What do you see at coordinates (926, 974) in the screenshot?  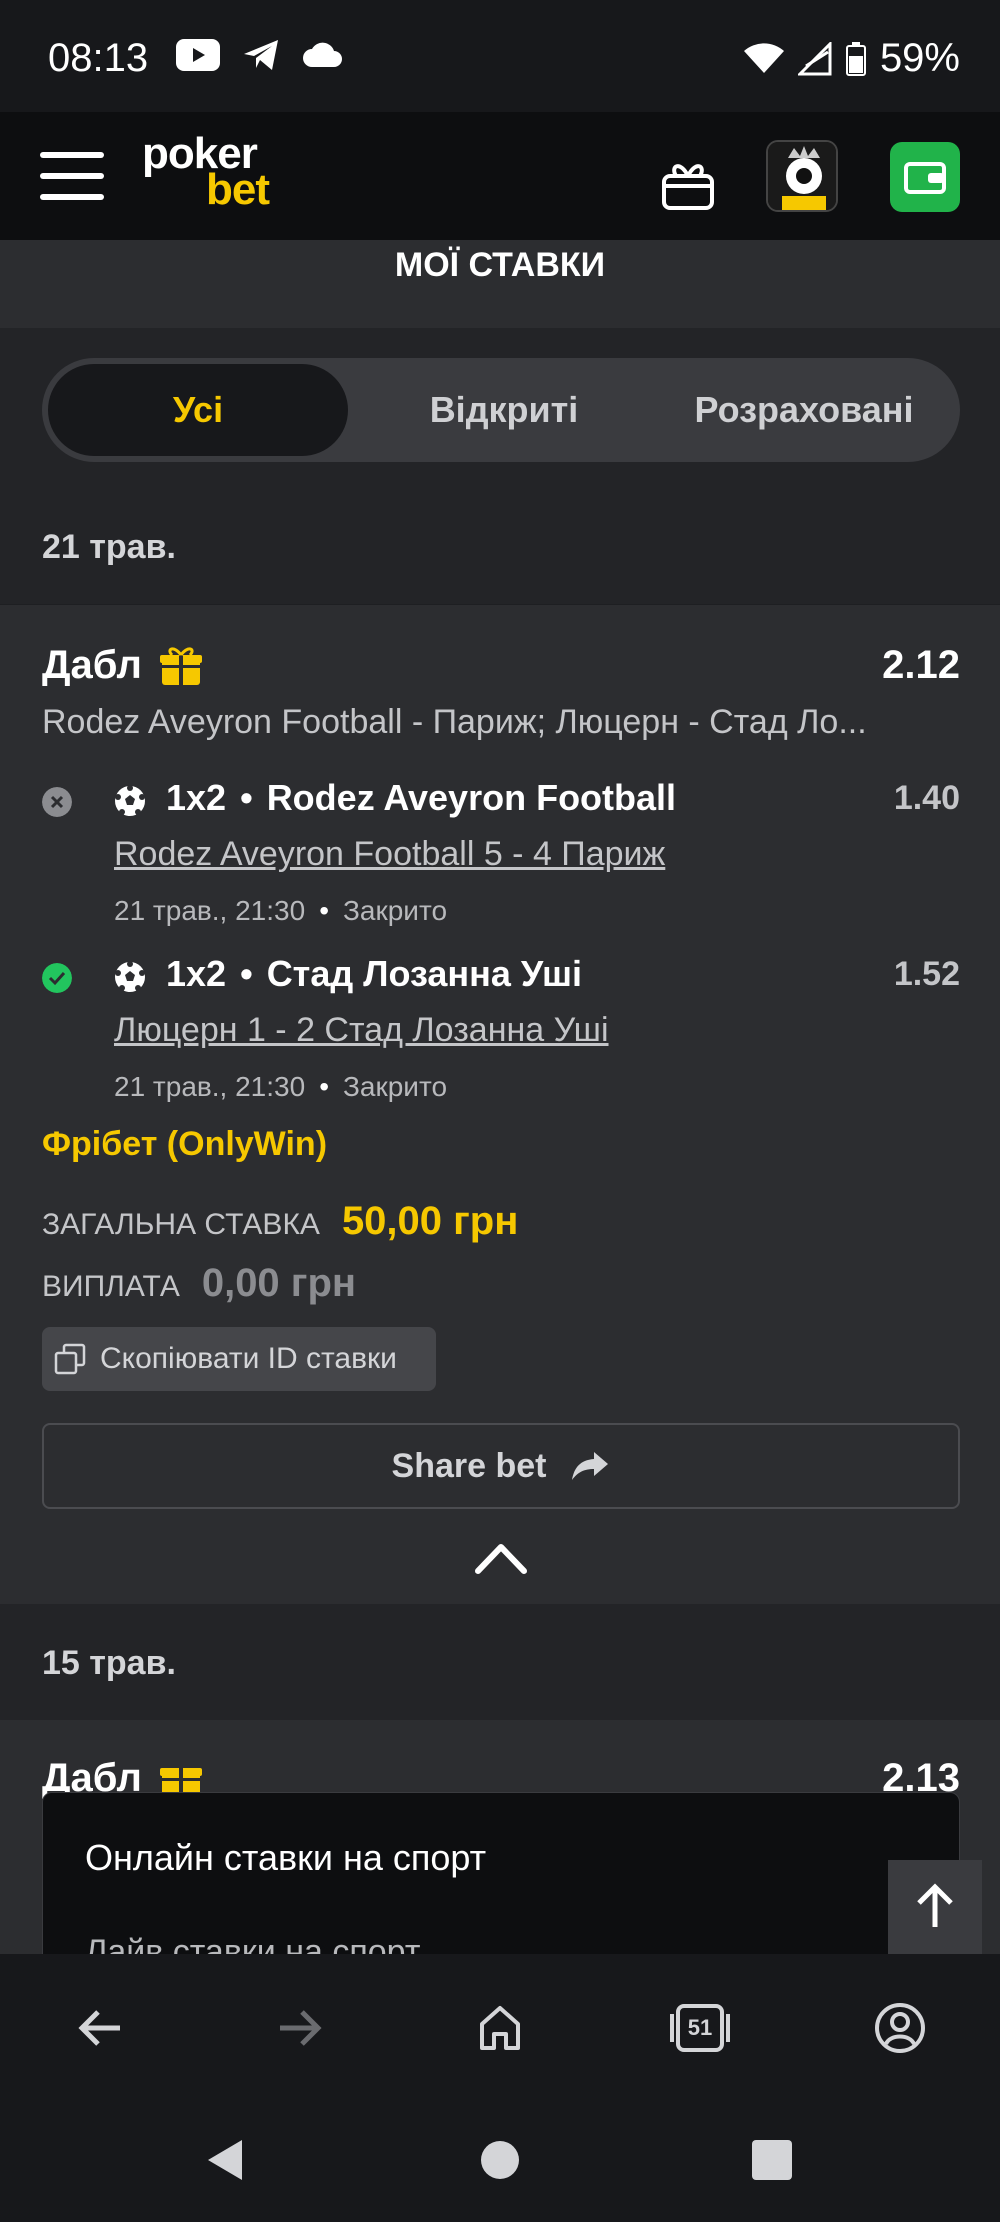 I see `selection-coefficient: 1.52` at bounding box center [926, 974].